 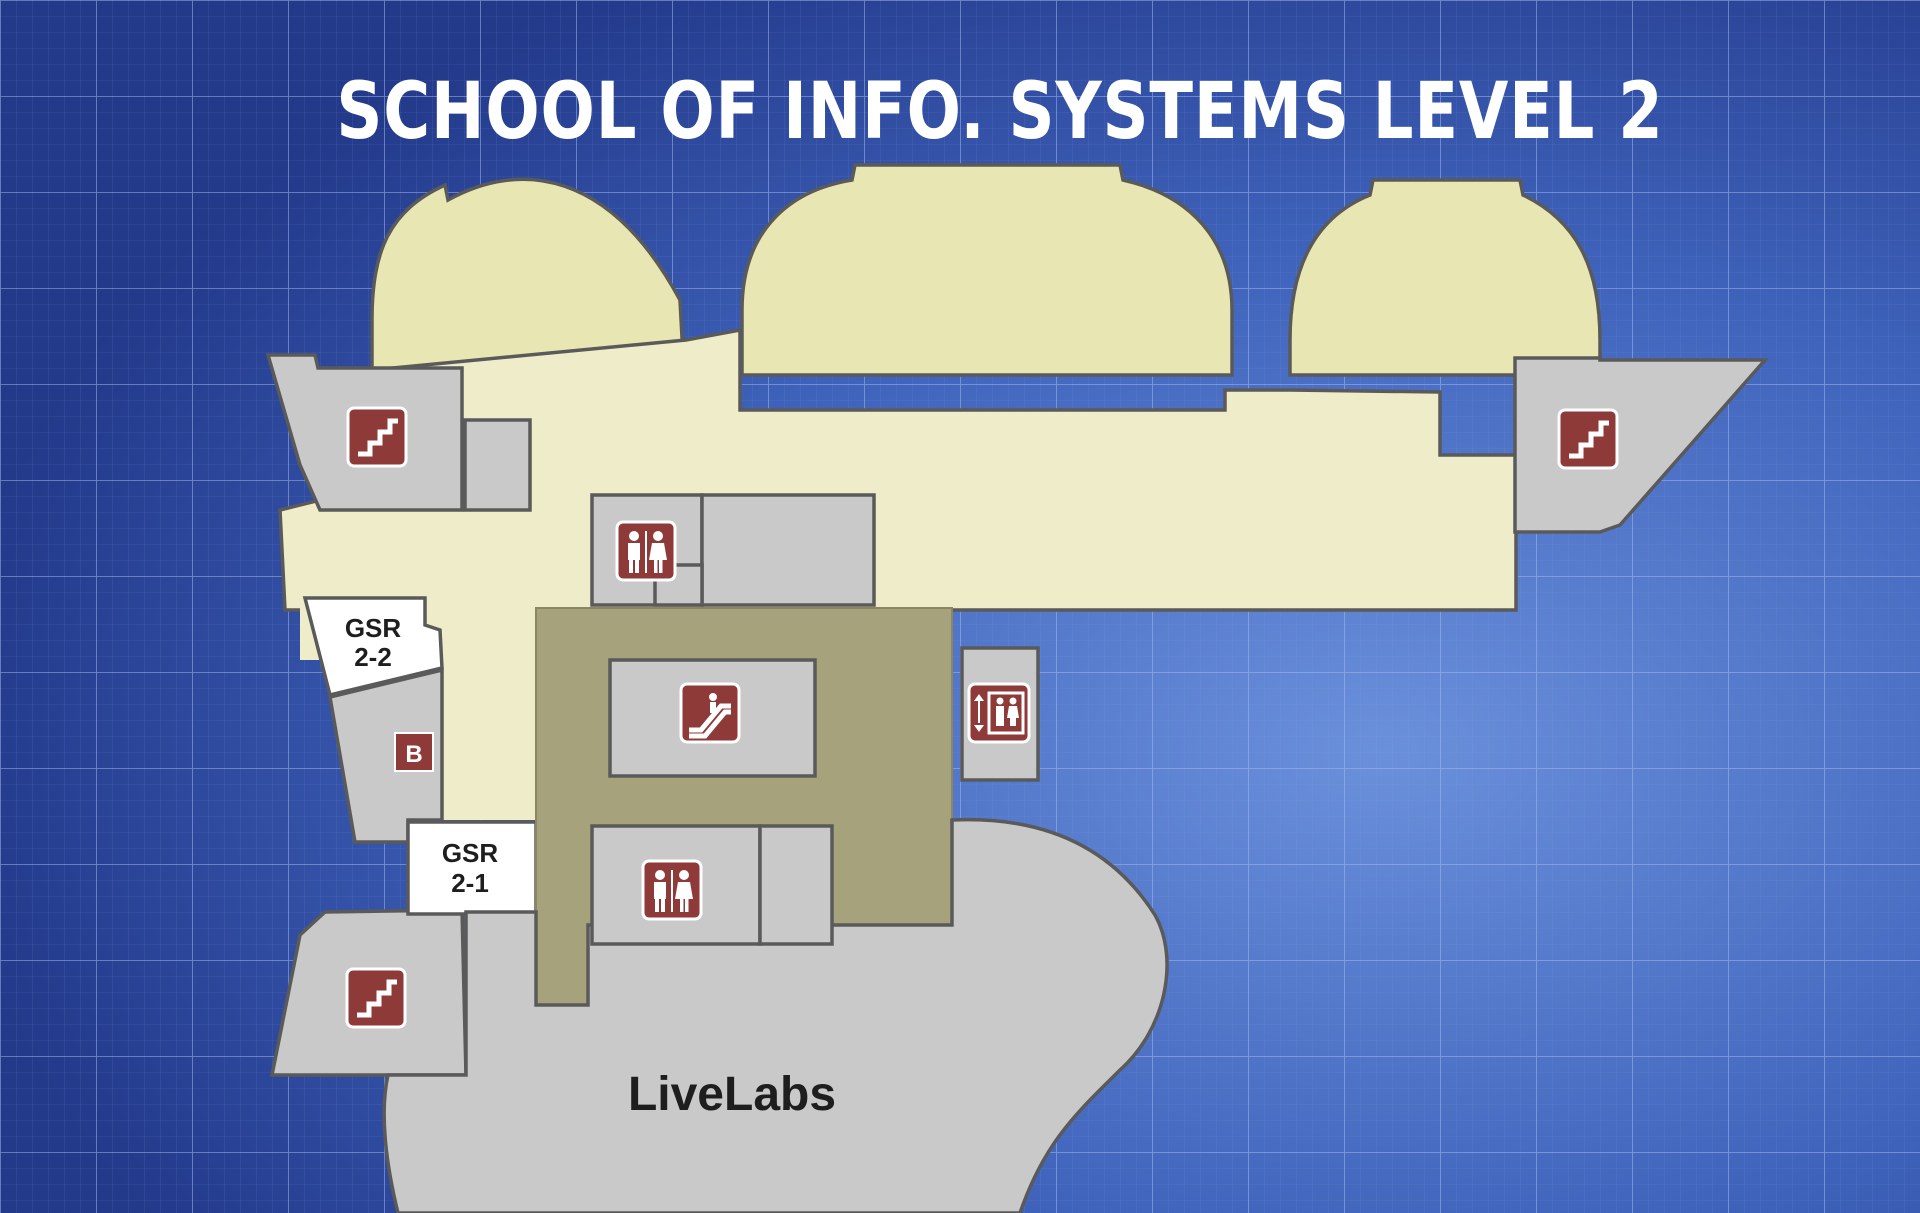 What do you see at coordinates (373, 628) in the screenshot?
I see `gsr-2-2-label-line1: GSR` at bounding box center [373, 628].